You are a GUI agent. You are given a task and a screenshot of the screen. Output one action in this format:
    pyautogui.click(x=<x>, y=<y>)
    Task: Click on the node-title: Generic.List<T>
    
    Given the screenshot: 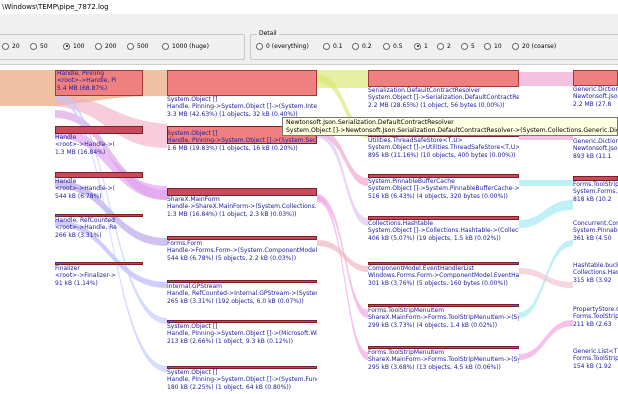 What is the action you would take?
    pyautogui.click(x=595, y=351)
    